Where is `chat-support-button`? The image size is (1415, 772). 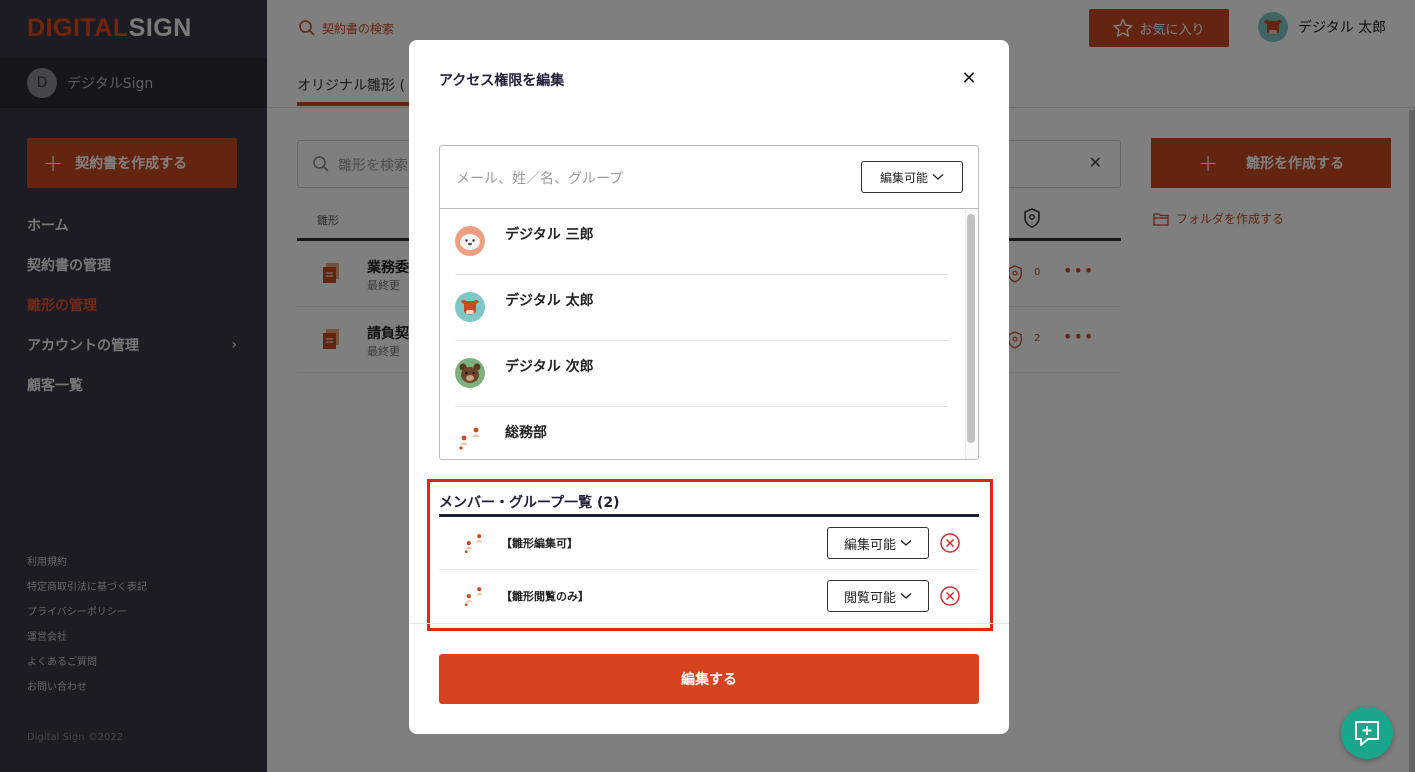
chat-support-button is located at coordinates (1367, 733).